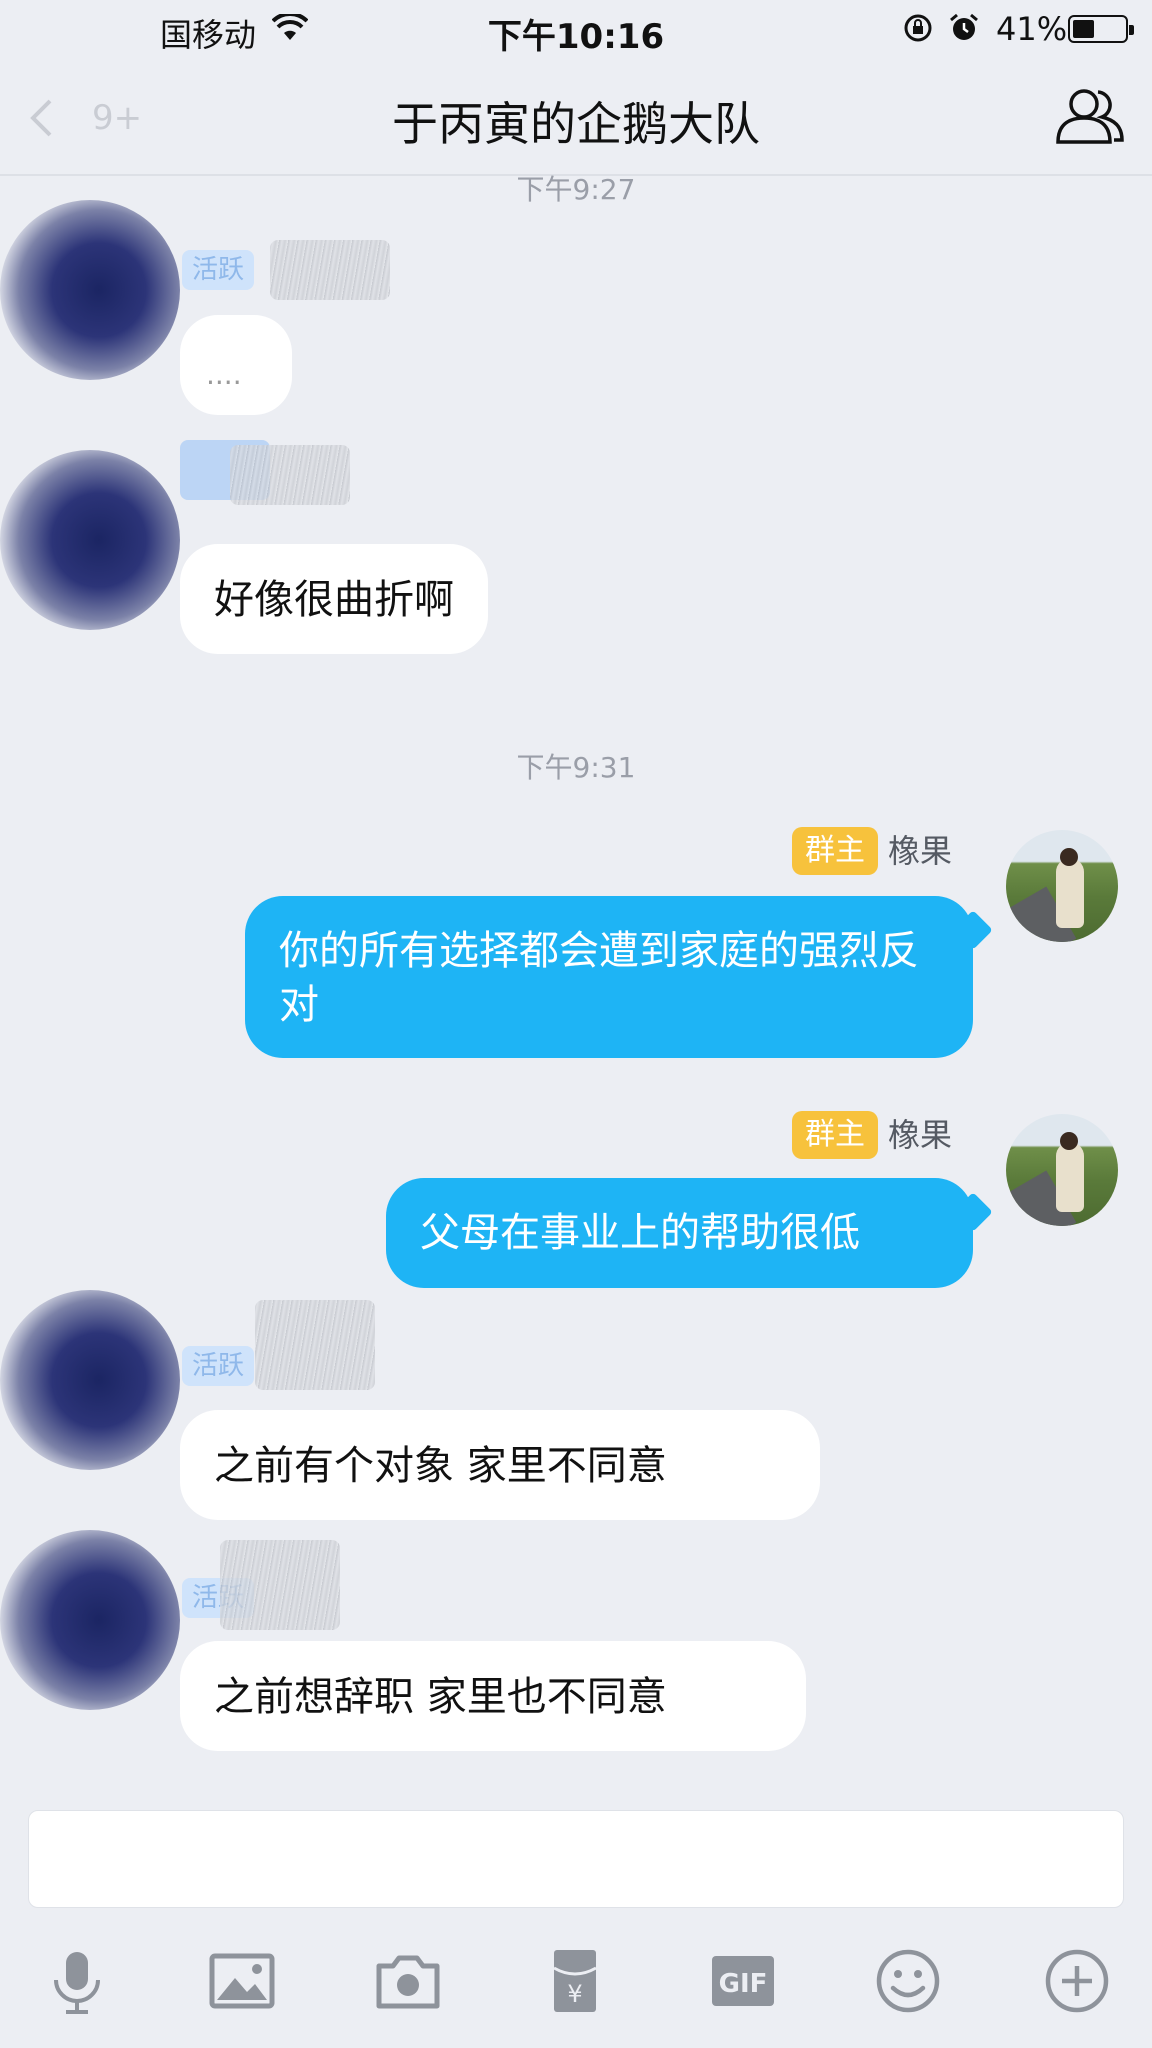  What do you see at coordinates (599, 978) in the screenshot?
I see `message-text: 你的所有选择都会遭到家庭的强烈反对` at bounding box center [599, 978].